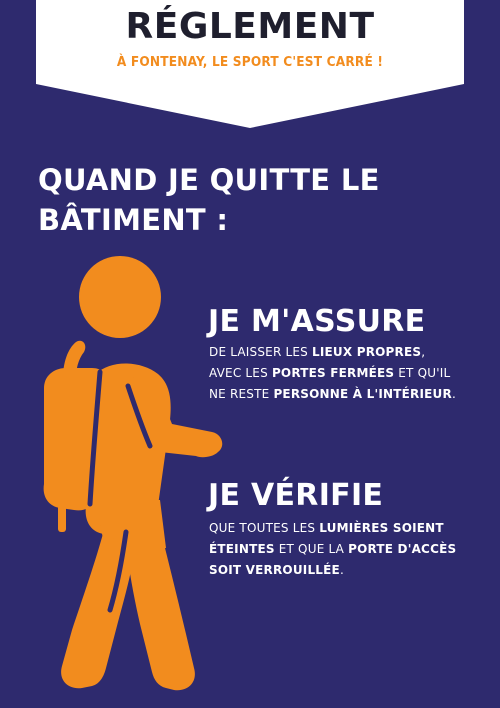 Image resolution: width=500 pixels, height=708 pixels. I want to click on assure-line-1: de laisser les lieux propres,, so click(351, 352).